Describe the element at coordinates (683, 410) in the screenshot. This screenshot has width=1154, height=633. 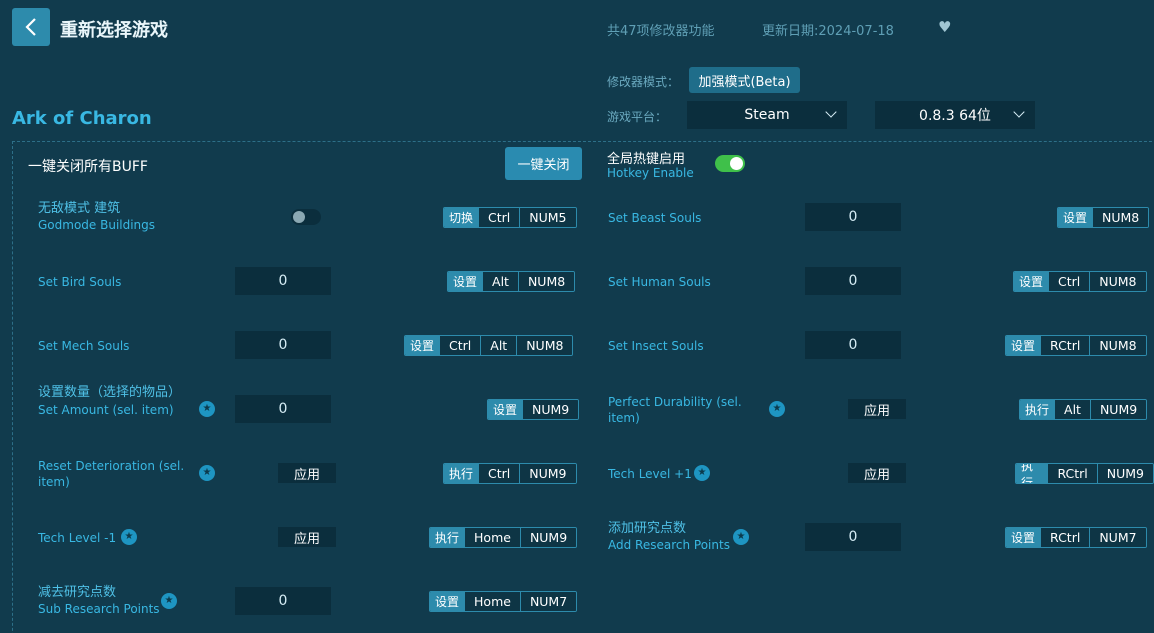
I see `feature-perfect-durability: Perfect Durability (sel. item)` at that location.